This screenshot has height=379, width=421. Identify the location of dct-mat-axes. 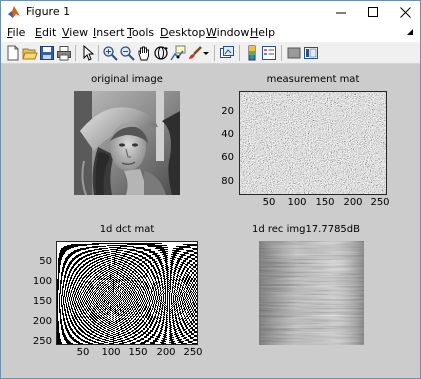
(127, 293).